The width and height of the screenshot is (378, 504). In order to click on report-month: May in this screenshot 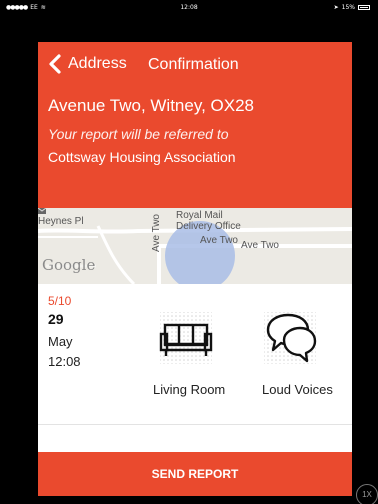, I will do `click(60, 341)`.